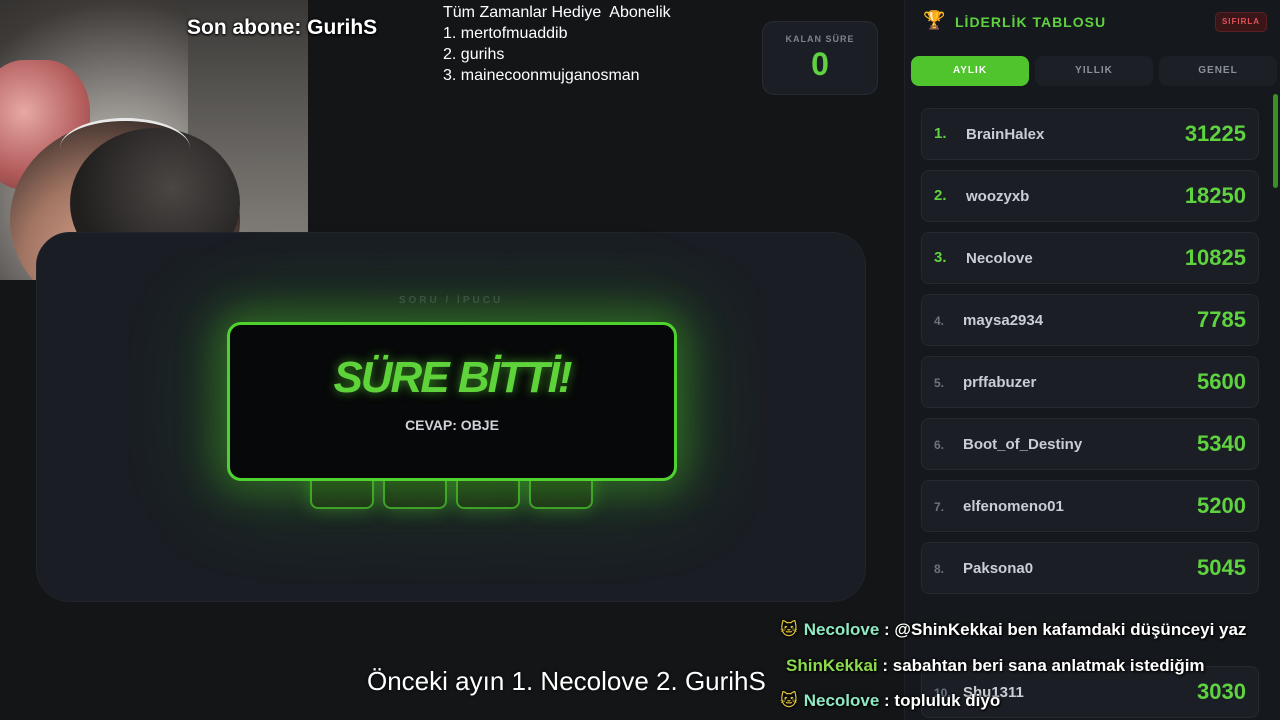 The height and width of the screenshot is (720, 1280). What do you see at coordinates (451, 300) in the screenshot?
I see `hint-label: SORU / İPUCU` at bounding box center [451, 300].